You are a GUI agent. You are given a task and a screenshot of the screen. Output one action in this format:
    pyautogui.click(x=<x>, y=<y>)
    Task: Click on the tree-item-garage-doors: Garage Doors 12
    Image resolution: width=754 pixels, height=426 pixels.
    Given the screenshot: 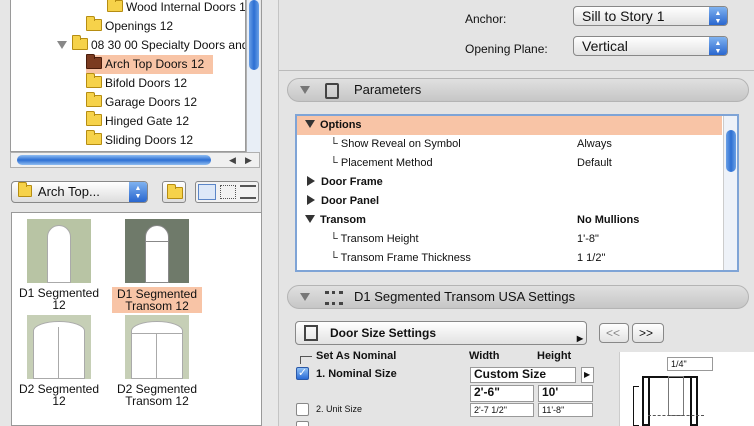 What is the action you would take?
    pyautogui.click(x=141, y=102)
    